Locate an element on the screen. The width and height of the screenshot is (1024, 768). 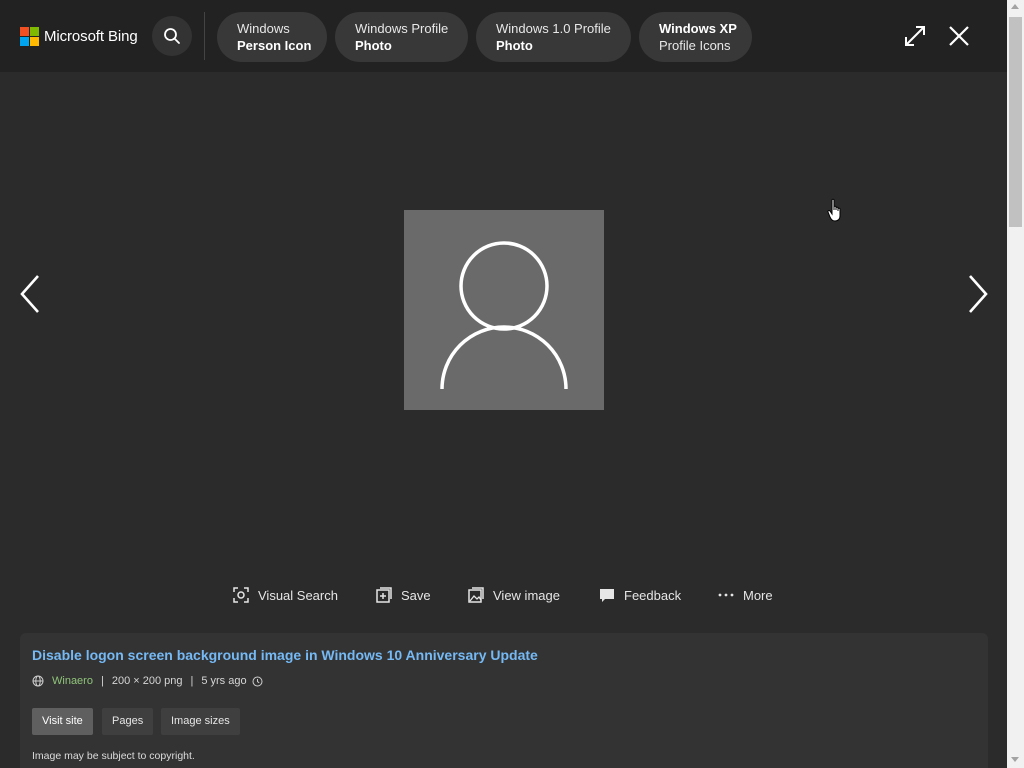
feedback-button: Feedback is located at coordinates (639, 595).